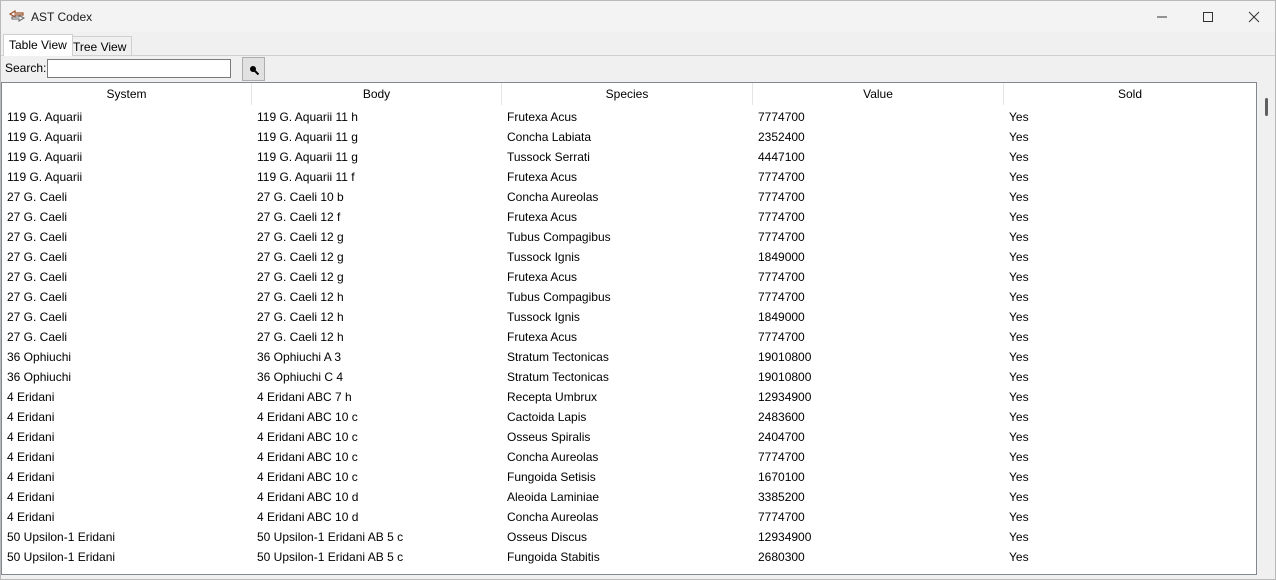 This screenshot has height=580, width=1276. Describe the element at coordinates (551, 477) in the screenshot. I see `cell-species: Fungoida Setisis` at that location.